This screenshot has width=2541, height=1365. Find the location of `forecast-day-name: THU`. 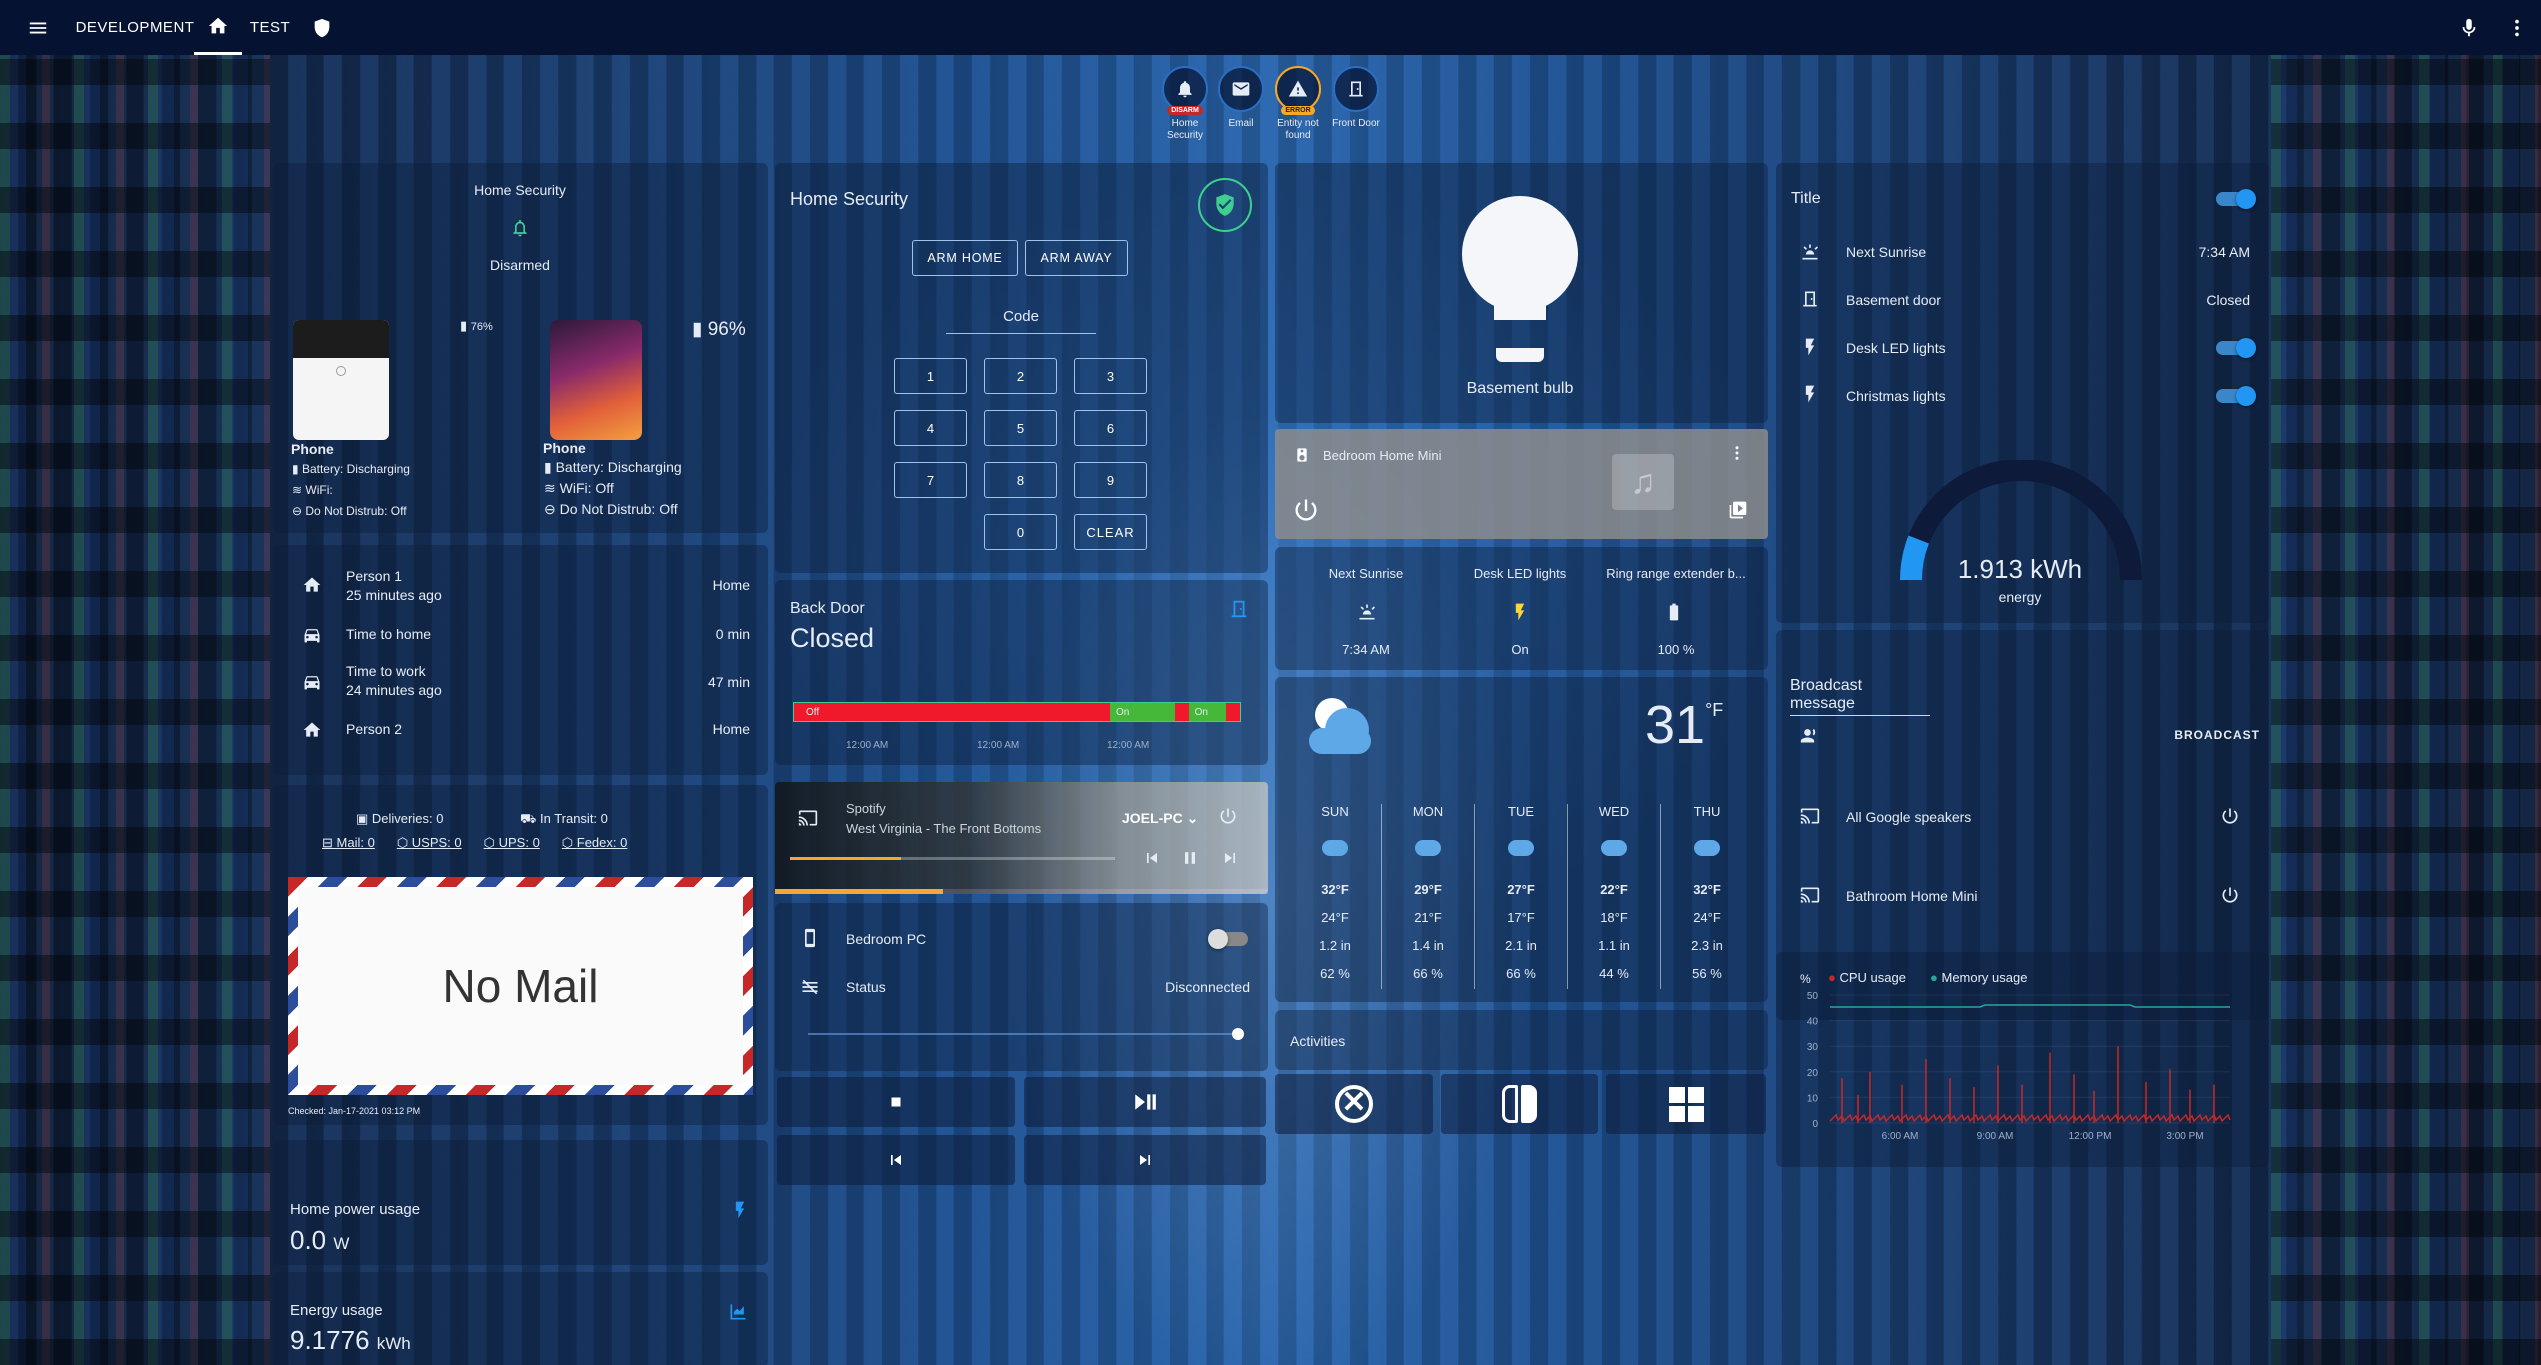

forecast-day-name: THU is located at coordinates (1707, 811).